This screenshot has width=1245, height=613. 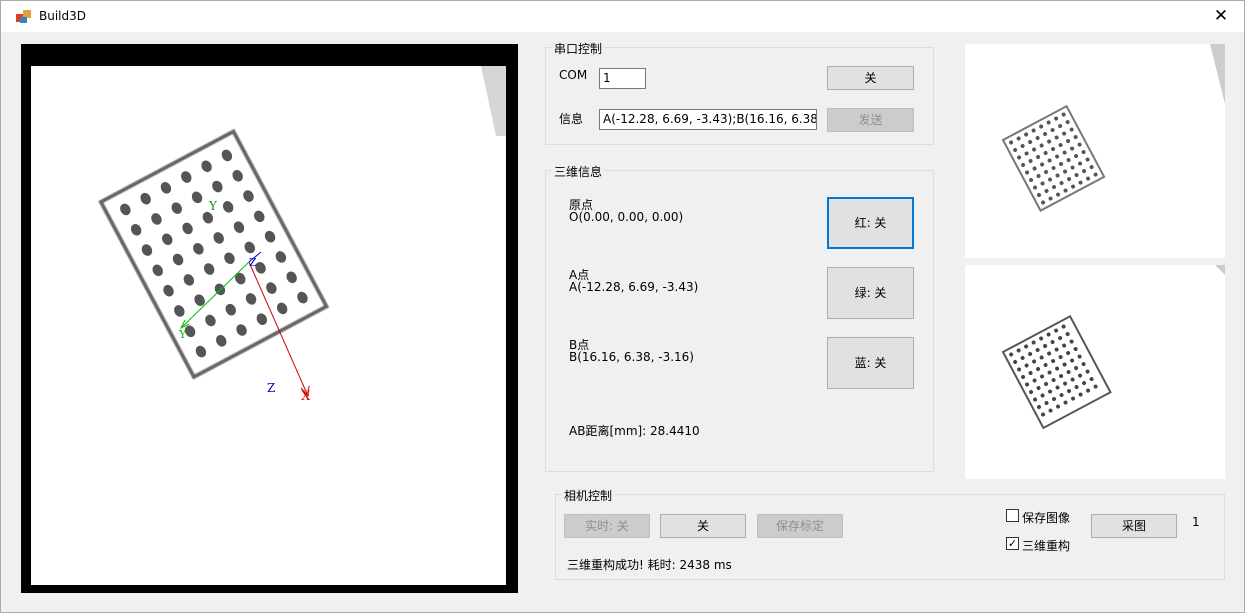 I want to click on info-label: 信息, so click(x=571, y=119).